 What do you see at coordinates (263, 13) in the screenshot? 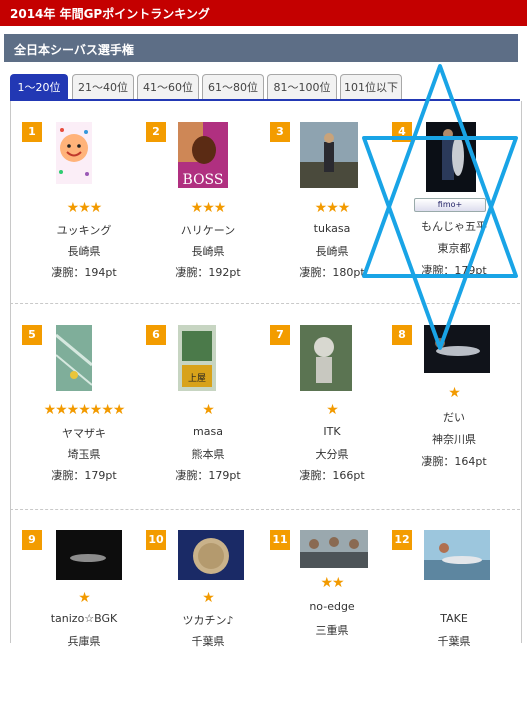
I see `top-header-bar: 2014年 年間GPポイントランキング` at bounding box center [263, 13].